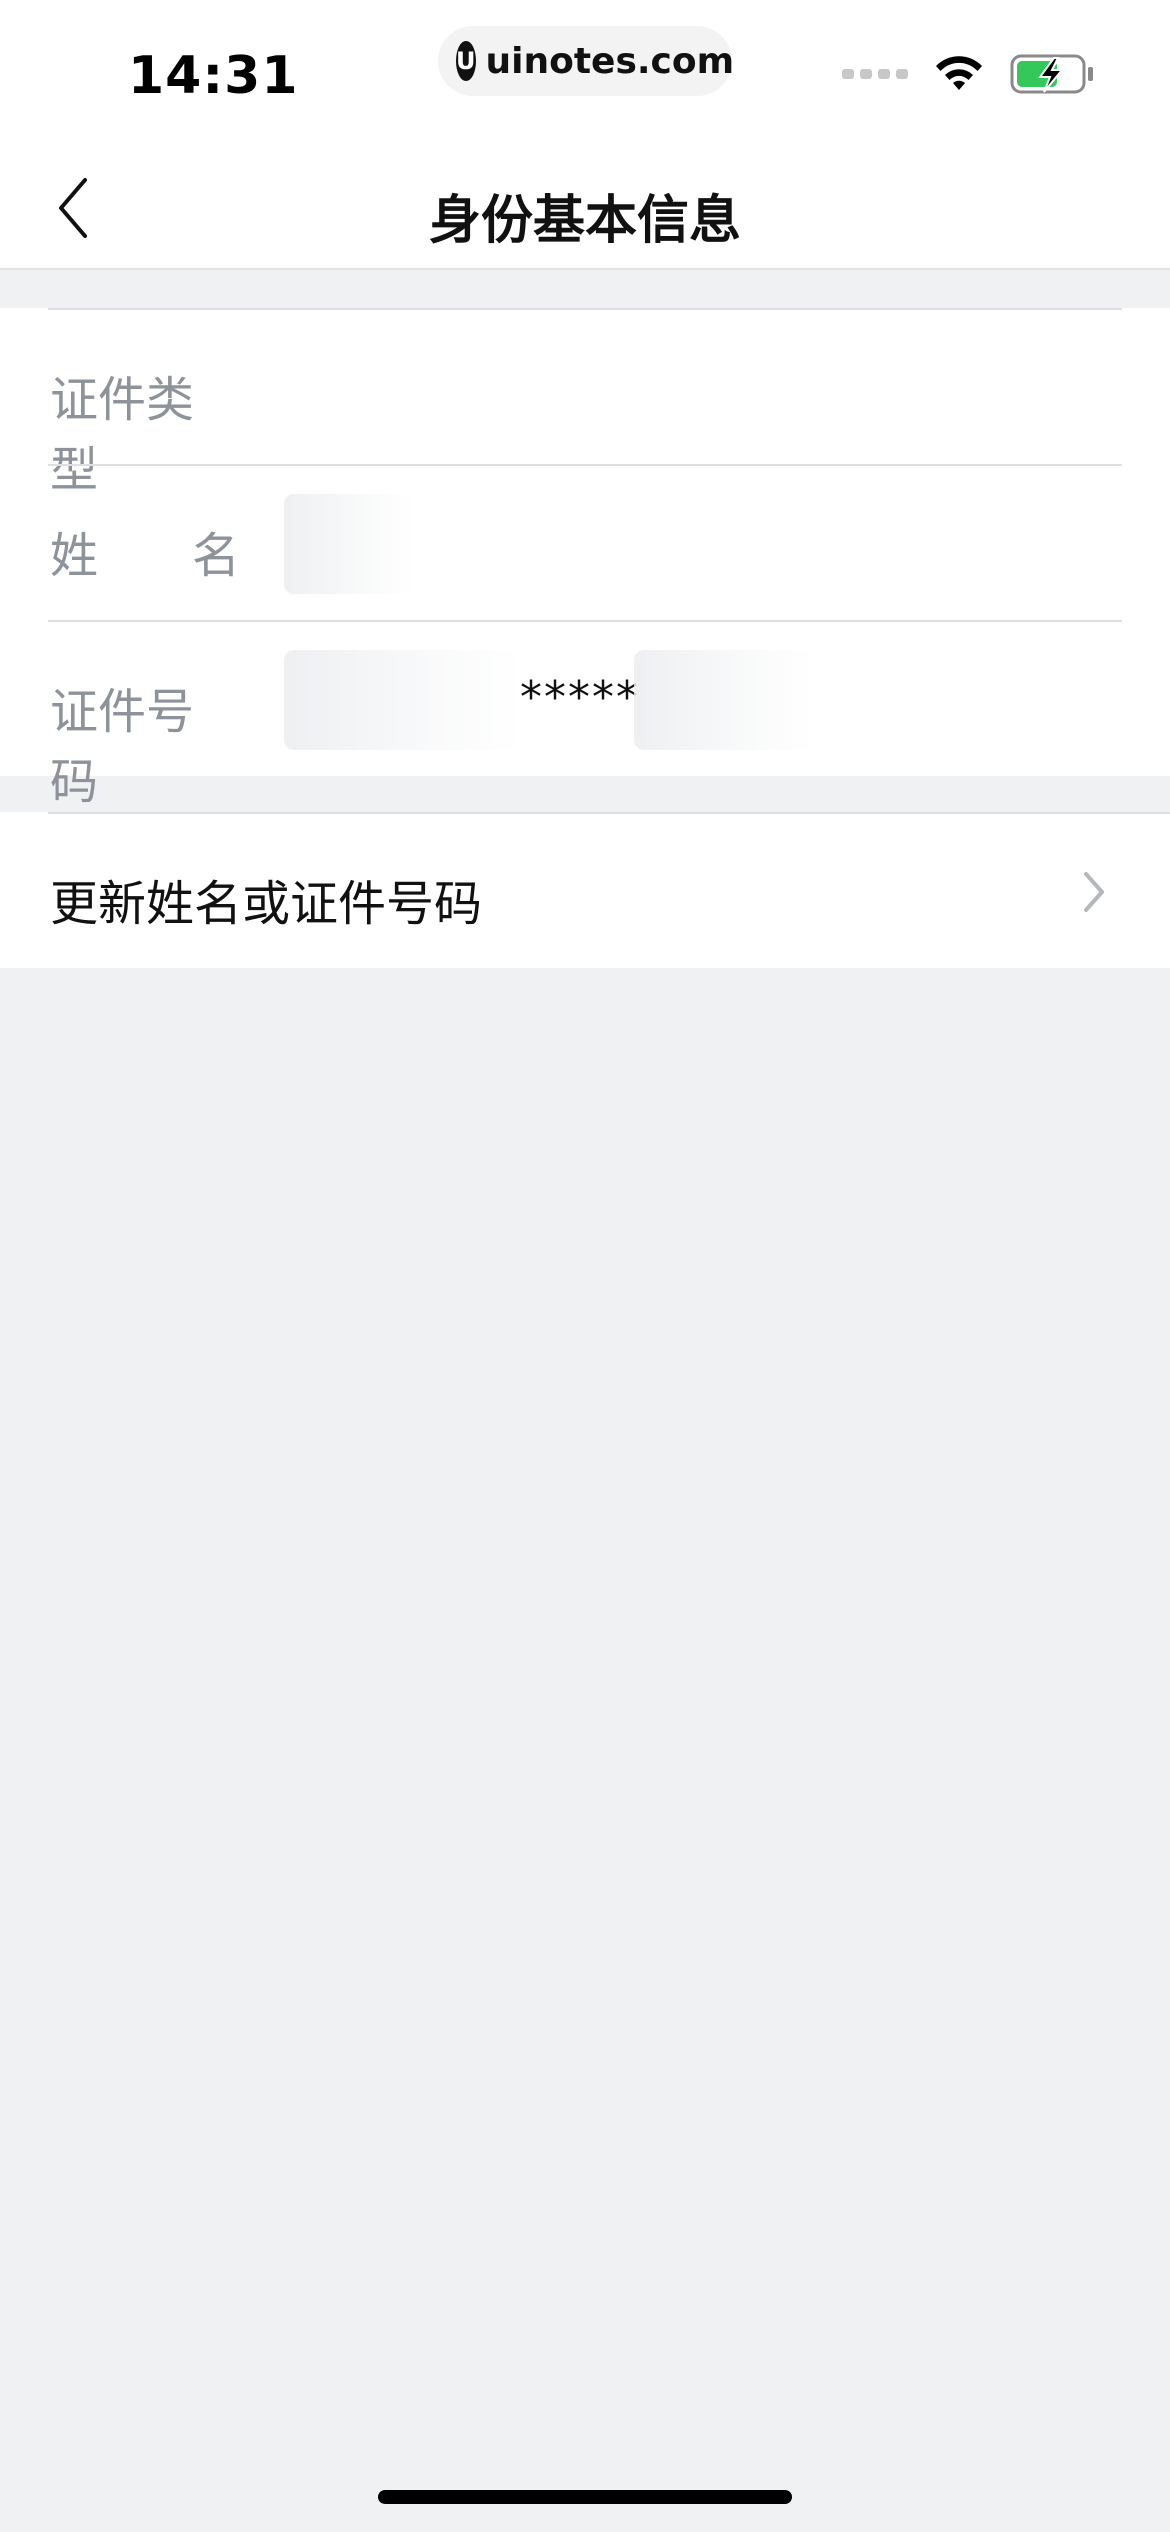 The height and width of the screenshot is (2532, 1170). I want to click on cellular-signal-icon, so click(875, 74).